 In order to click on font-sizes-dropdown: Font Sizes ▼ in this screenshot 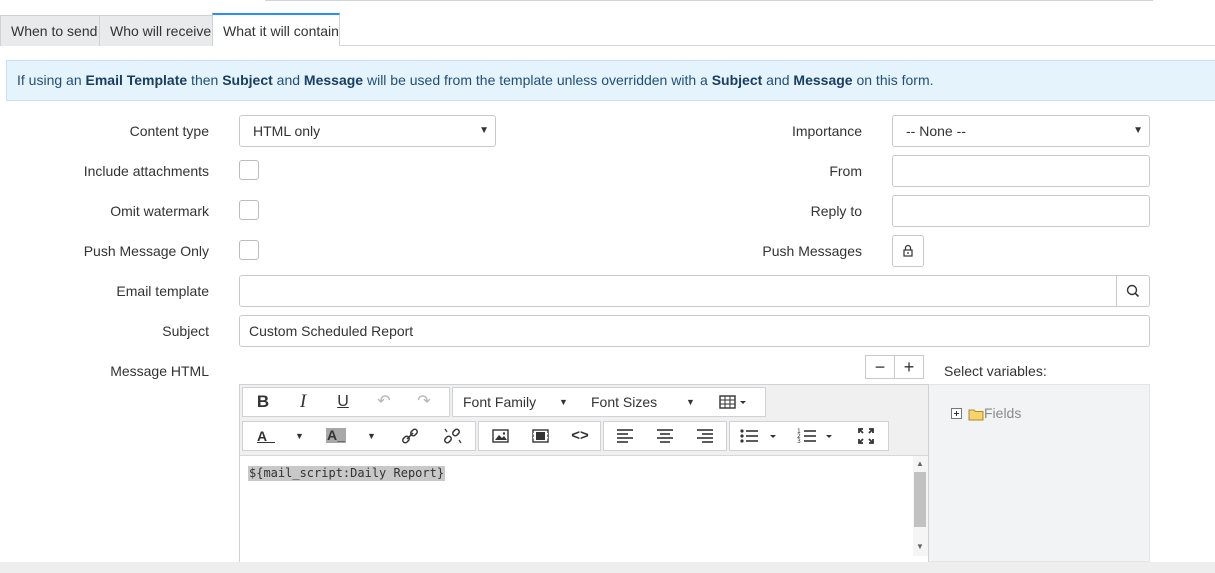, I will do `click(646, 402)`.